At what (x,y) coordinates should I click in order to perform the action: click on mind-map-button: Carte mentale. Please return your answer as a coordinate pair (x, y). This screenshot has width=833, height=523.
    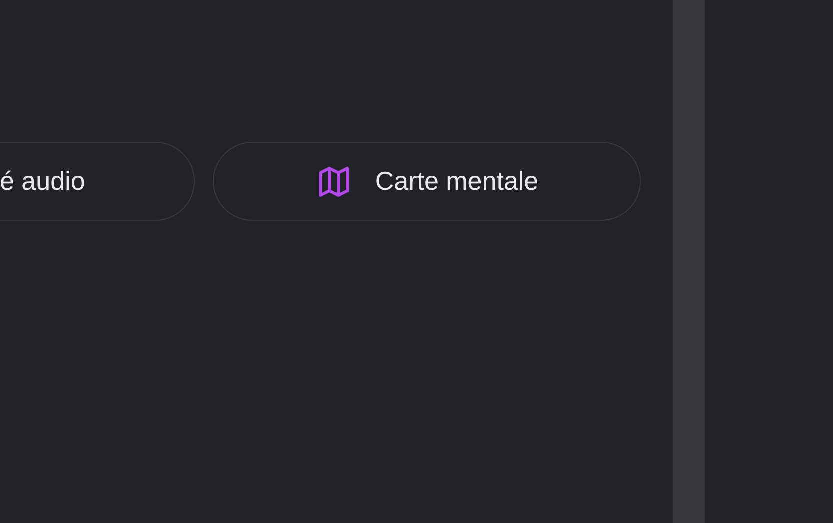
    Looking at the image, I should click on (427, 181).